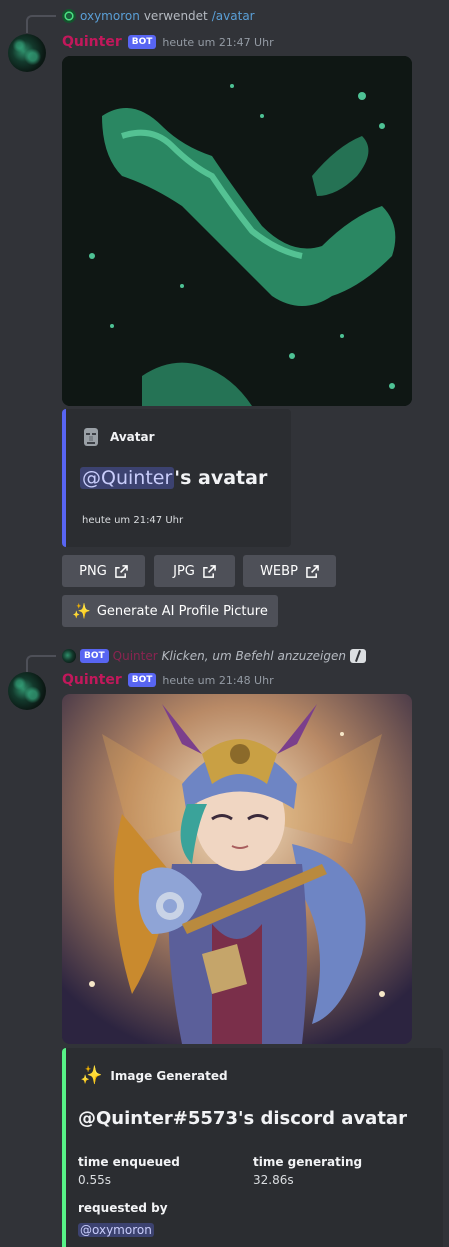  Describe the element at coordinates (182, 611) in the screenshot. I see `generate-button-label: Generate AI Profile Picture` at that location.